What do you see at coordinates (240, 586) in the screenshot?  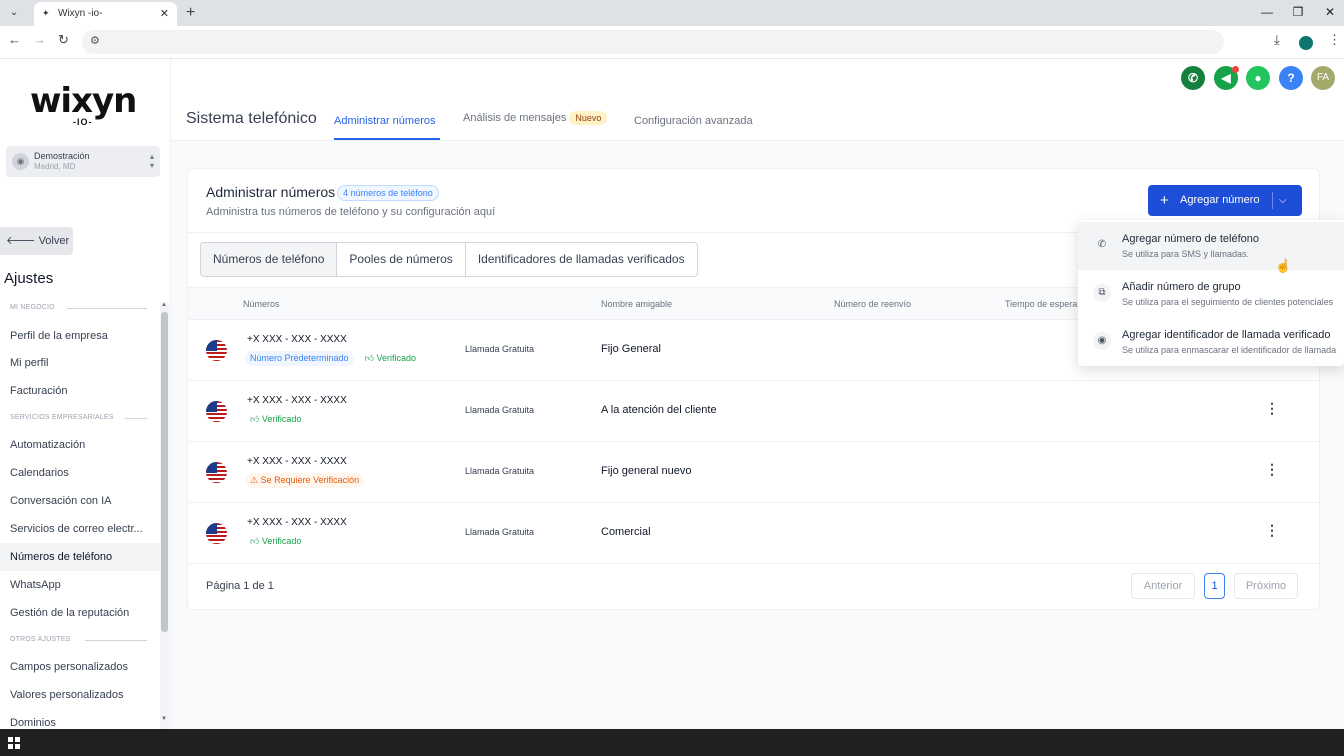 I see `pagination-label: Página 1 de 1` at bounding box center [240, 586].